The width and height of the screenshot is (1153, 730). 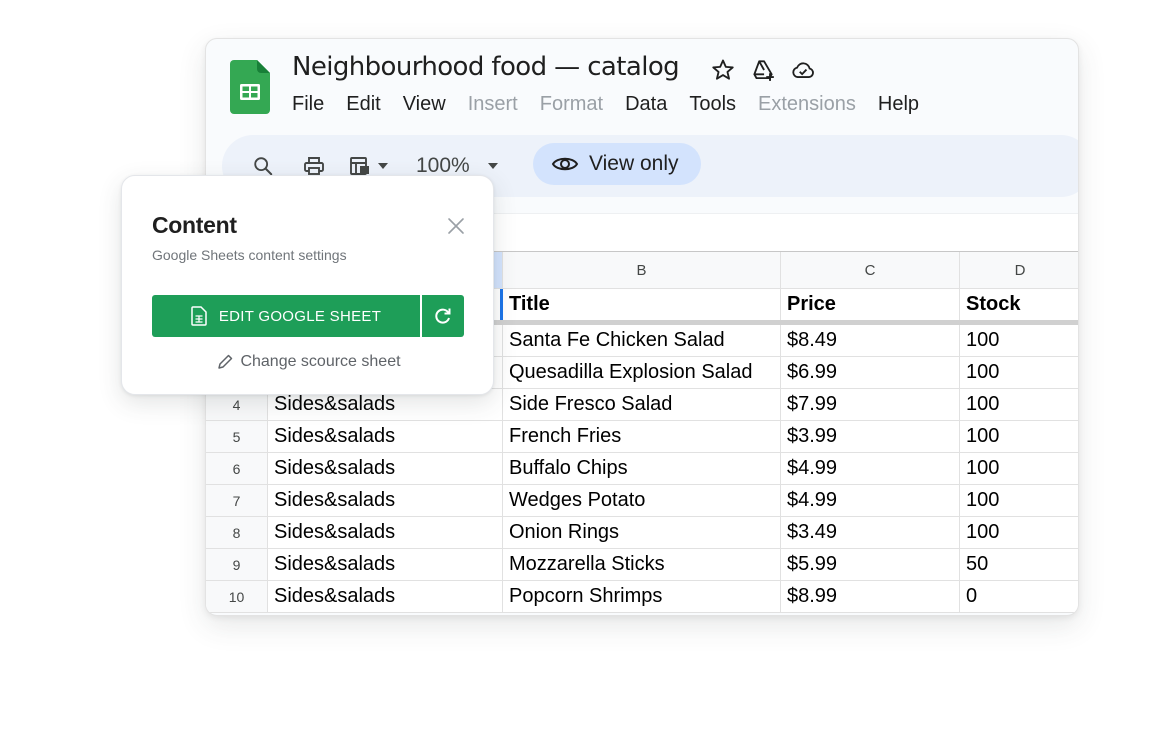 I want to click on row-number: 10, so click(x=237, y=596).